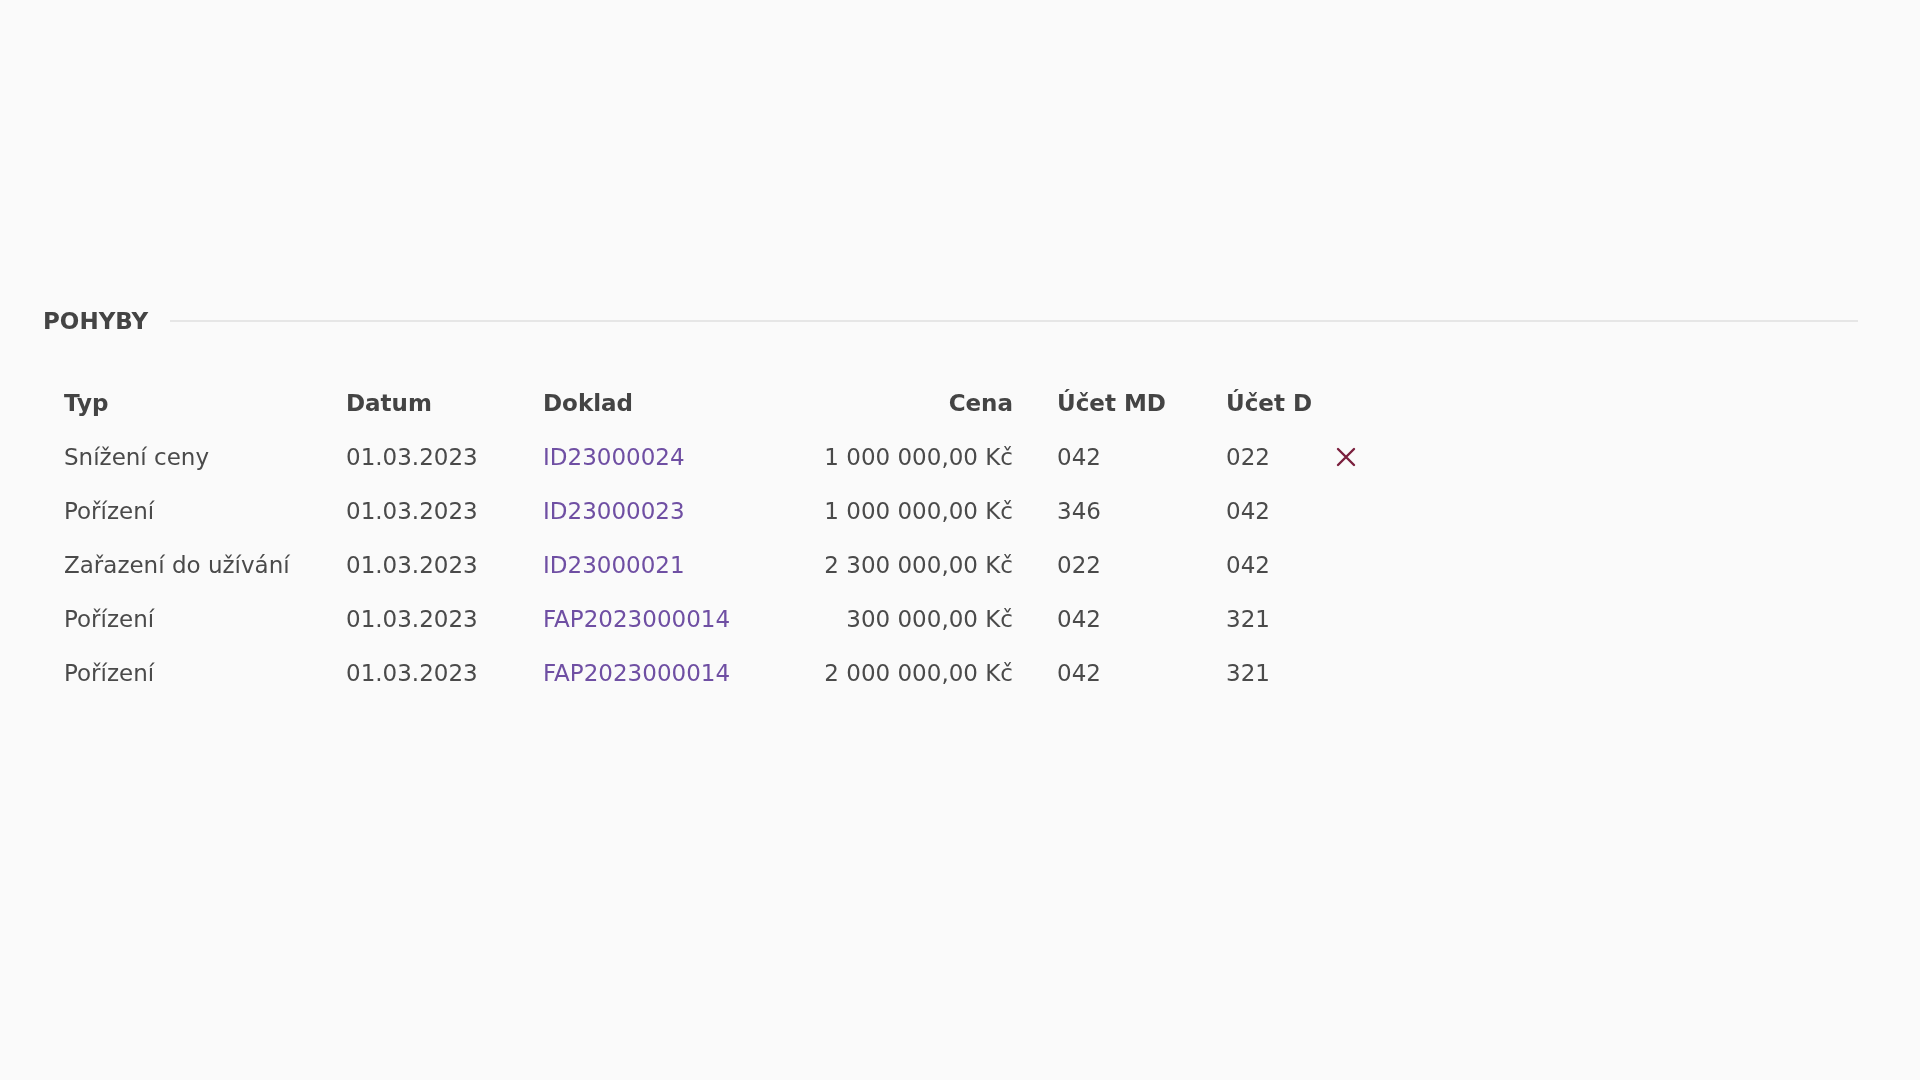  Describe the element at coordinates (1269, 403) in the screenshot. I see `column-header: Účet D` at that location.